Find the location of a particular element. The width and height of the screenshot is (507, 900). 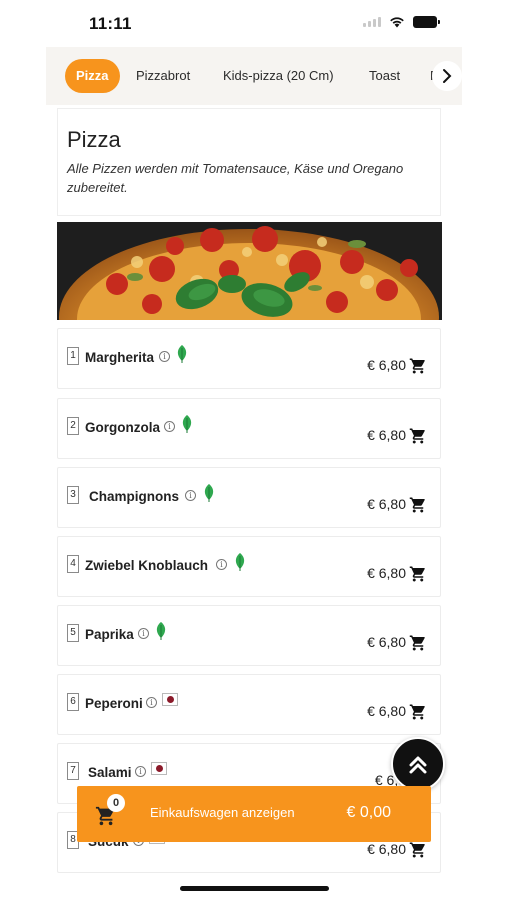

menu-item-margherita: 1 Margherita i € 6,80 is located at coordinates (249, 358).